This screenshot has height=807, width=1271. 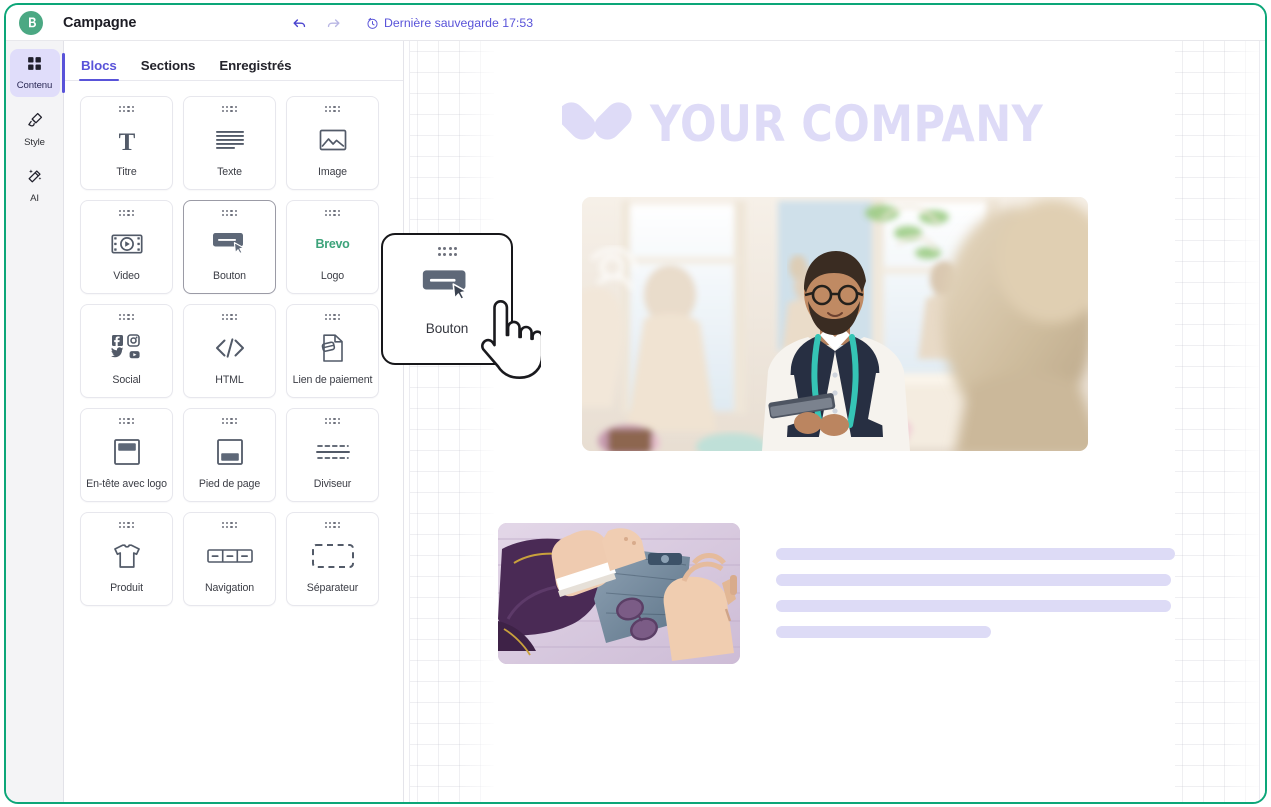 What do you see at coordinates (229, 484) in the screenshot?
I see `block-label: Pied de page` at bounding box center [229, 484].